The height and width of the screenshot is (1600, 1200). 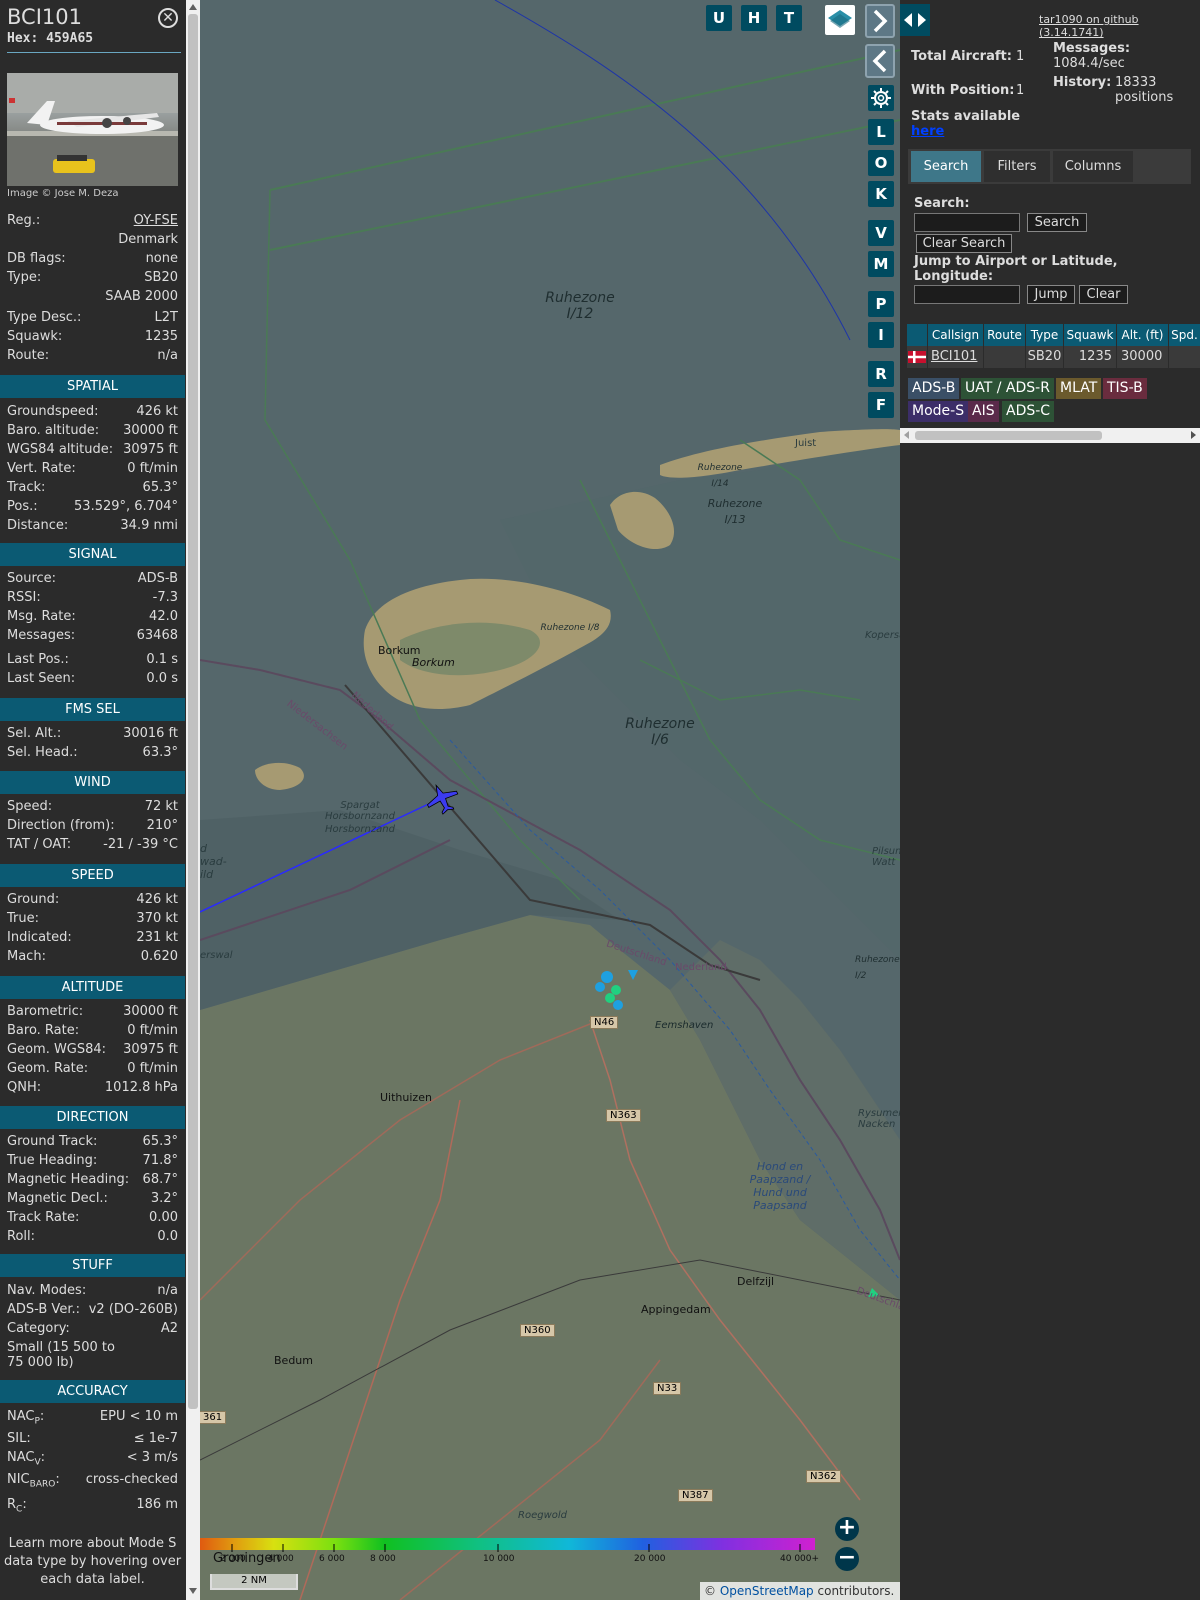 What do you see at coordinates (1004, 335) in the screenshot?
I see `column-header-route: Route` at bounding box center [1004, 335].